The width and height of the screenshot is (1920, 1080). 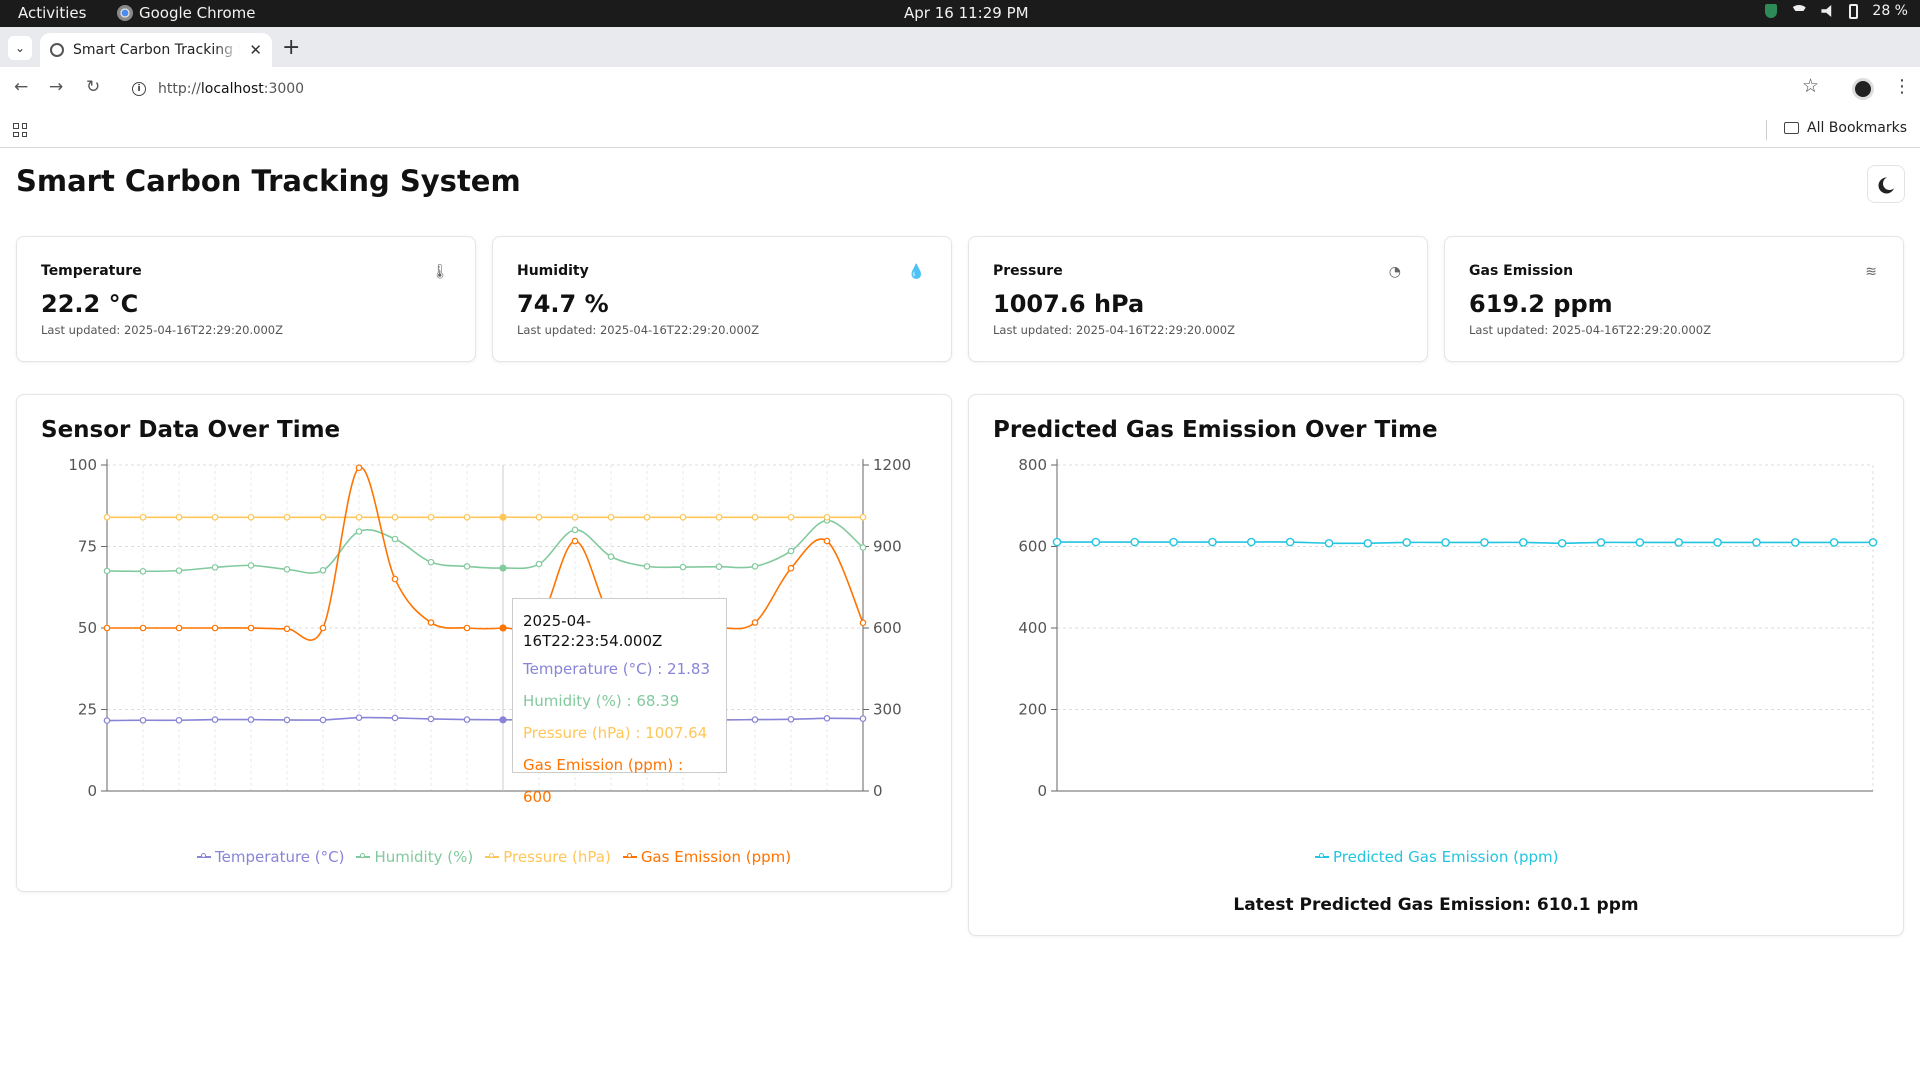 What do you see at coordinates (960, 130) in the screenshot?
I see `bookmarks-bar: All Bookmarks` at bounding box center [960, 130].